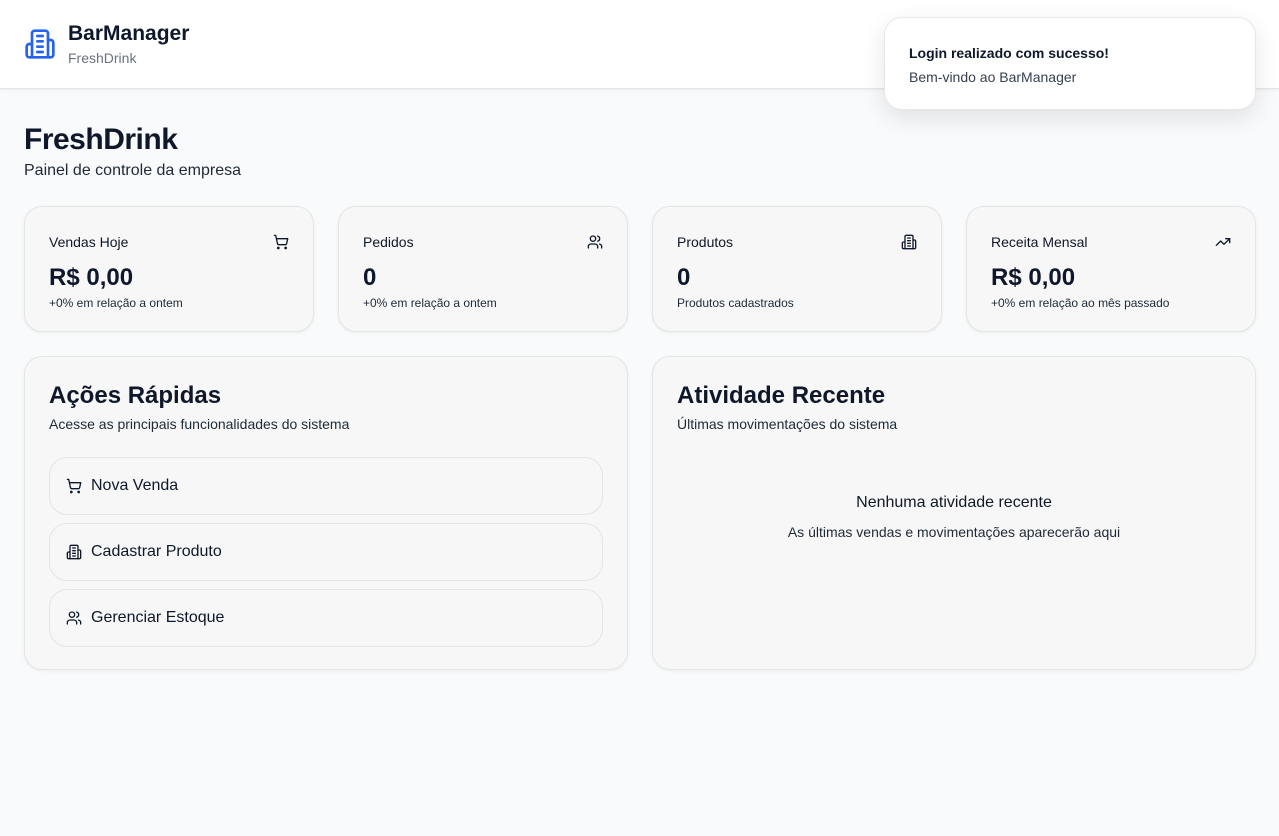  Describe the element at coordinates (101, 139) in the screenshot. I see `page-title: FreshDrink` at that location.